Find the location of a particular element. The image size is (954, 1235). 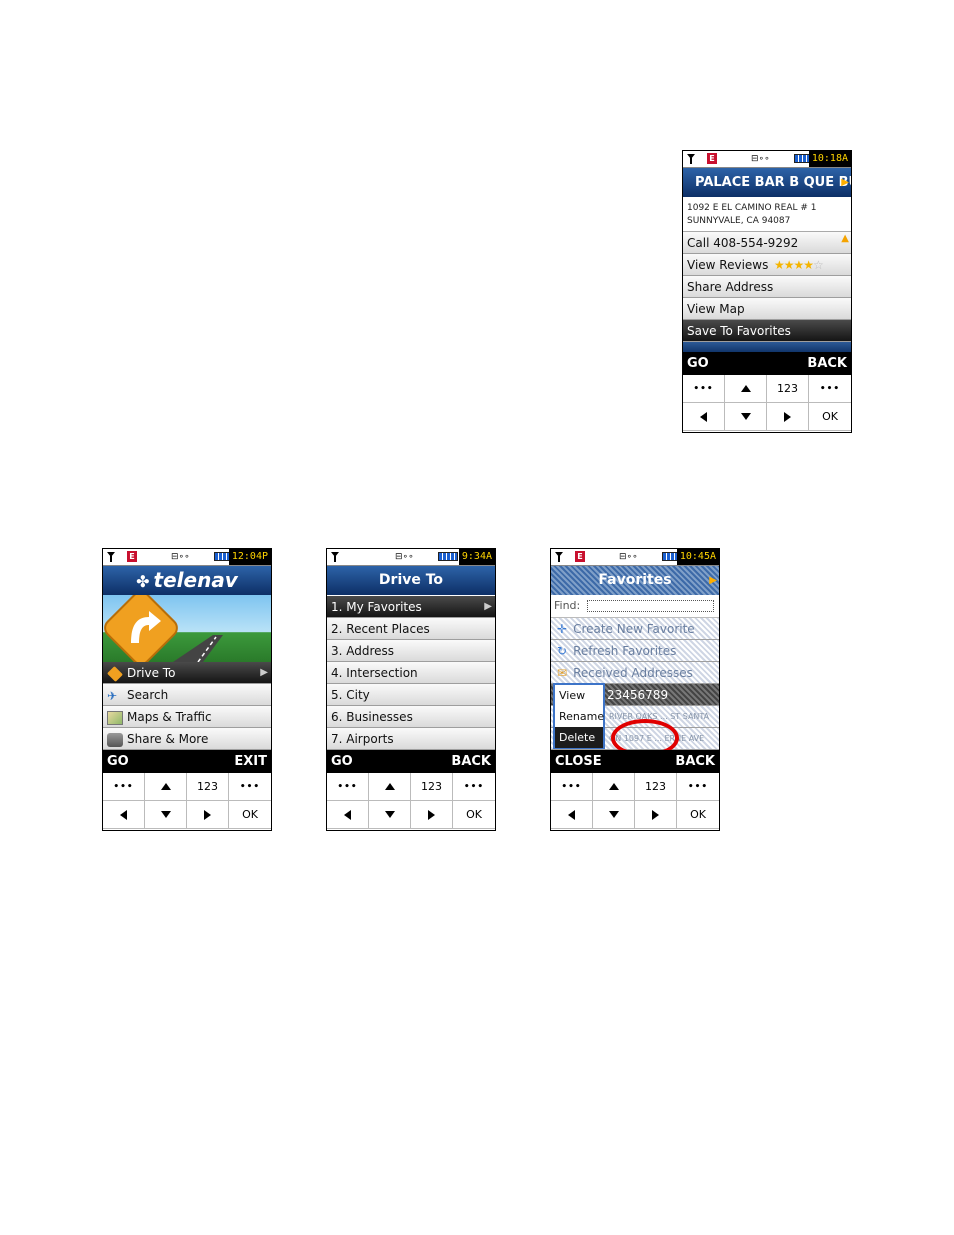

drive-to-label: Drive To is located at coordinates (151, 673).